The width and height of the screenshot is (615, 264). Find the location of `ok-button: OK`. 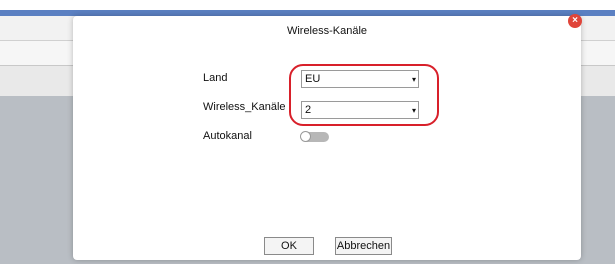

ok-button: OK is located at coordinates (289, 246).